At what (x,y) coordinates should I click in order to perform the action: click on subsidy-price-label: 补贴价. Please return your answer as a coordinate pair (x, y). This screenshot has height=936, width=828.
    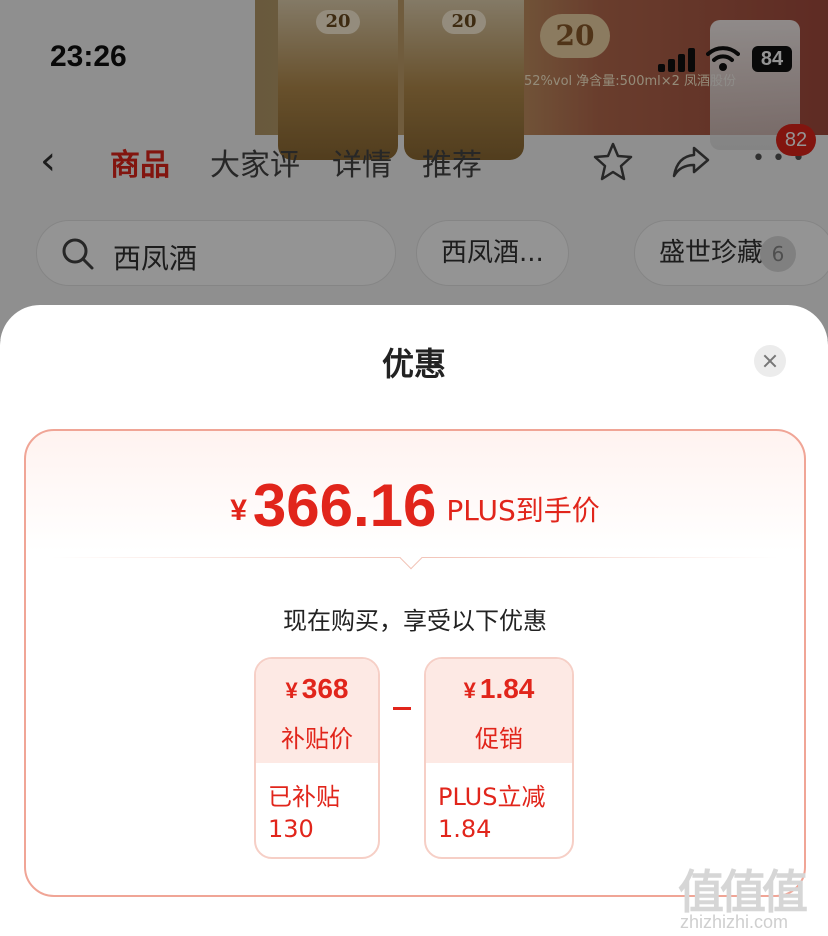
    Looking at the image, I should click on (317, 739).